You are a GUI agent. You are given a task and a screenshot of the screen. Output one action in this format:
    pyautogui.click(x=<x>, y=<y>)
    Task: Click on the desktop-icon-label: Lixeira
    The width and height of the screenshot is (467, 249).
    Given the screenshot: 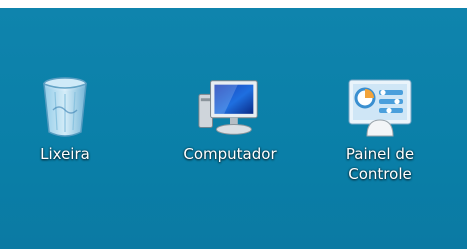 What is the action you would take?
    pyautogui.click(x=65, y=154)
    